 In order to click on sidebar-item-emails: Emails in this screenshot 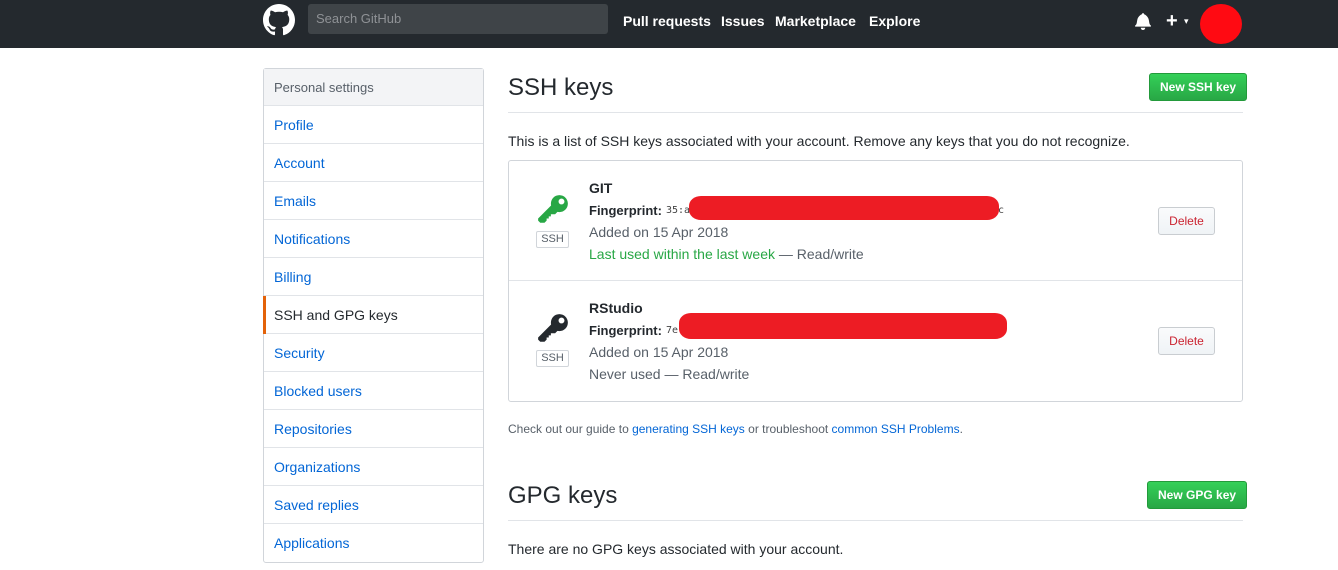, I will do `click(373, 201)`.